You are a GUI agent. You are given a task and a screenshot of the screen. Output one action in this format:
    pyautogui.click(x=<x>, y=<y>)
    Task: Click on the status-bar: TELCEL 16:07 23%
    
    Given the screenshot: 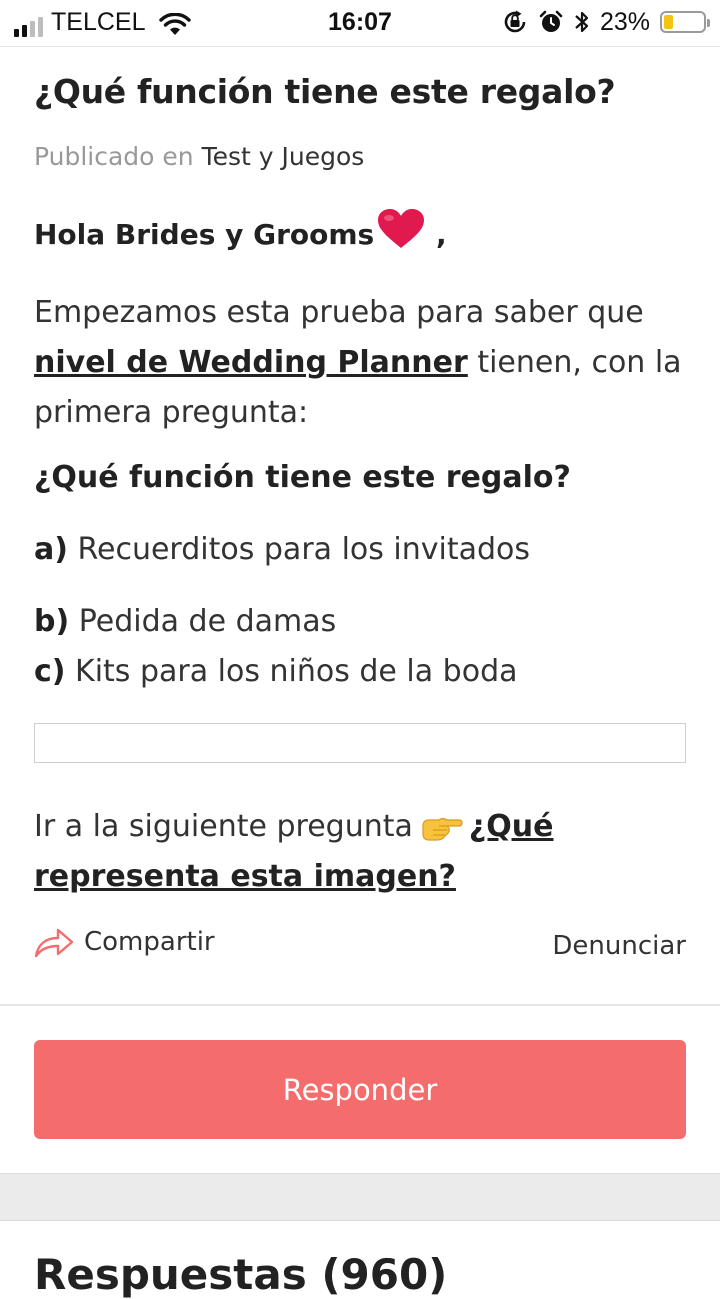 What is the action you would take?
    pyautogui.click(x=360, y=23)
    